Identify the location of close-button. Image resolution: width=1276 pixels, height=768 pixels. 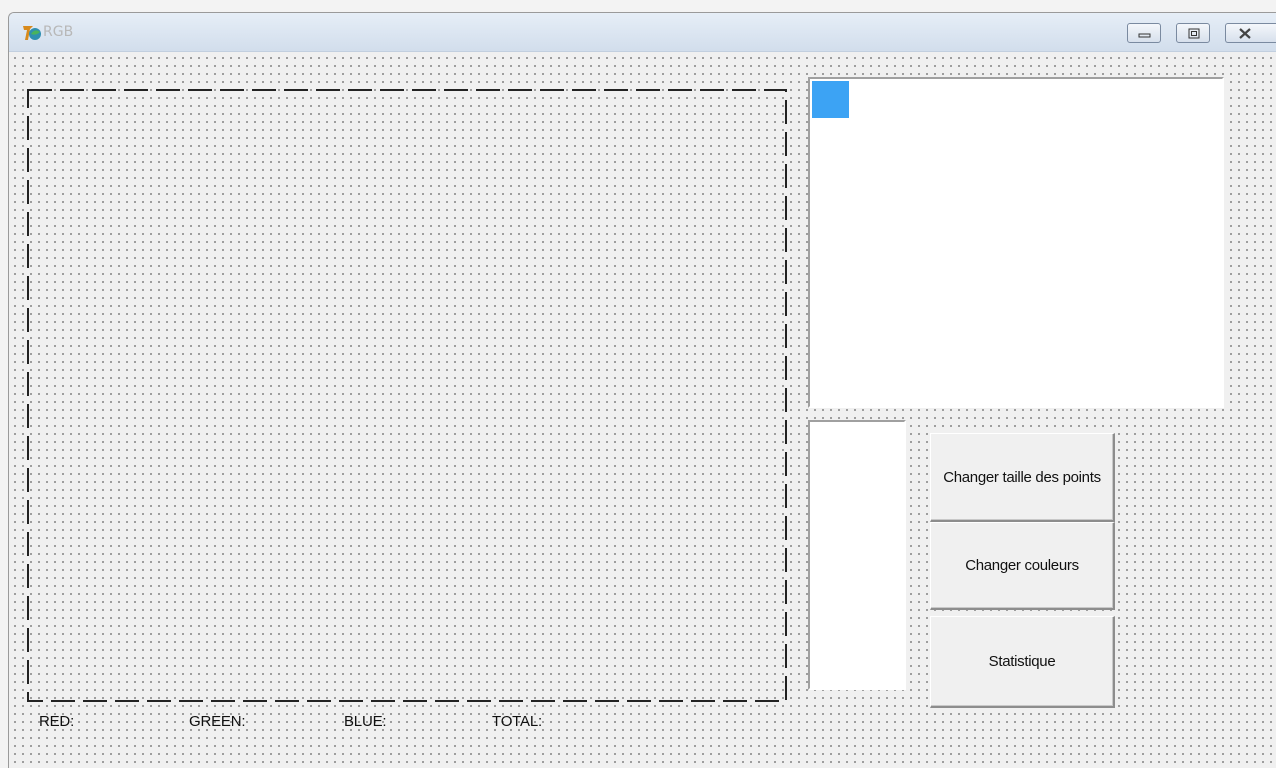
(1250, 33).